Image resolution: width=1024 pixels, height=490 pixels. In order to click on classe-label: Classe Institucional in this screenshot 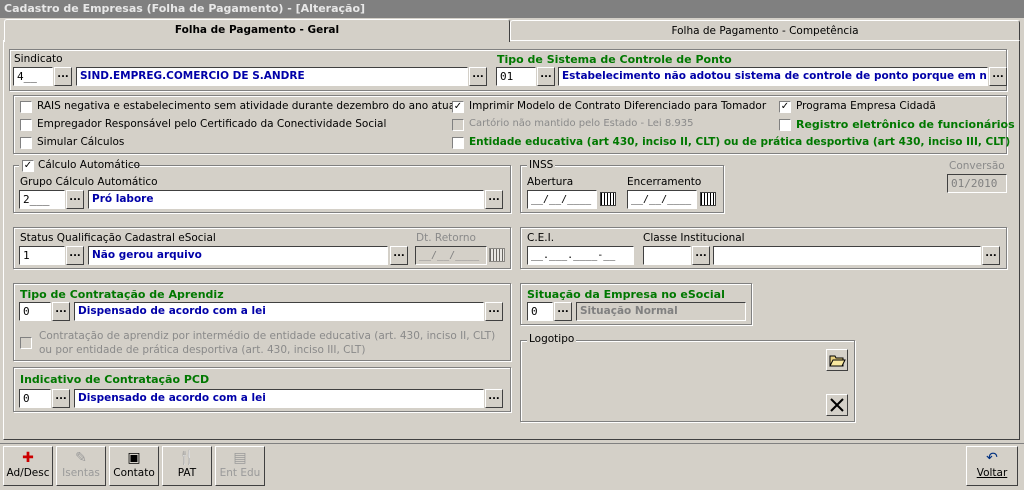, I will do `click(694, 238)`.